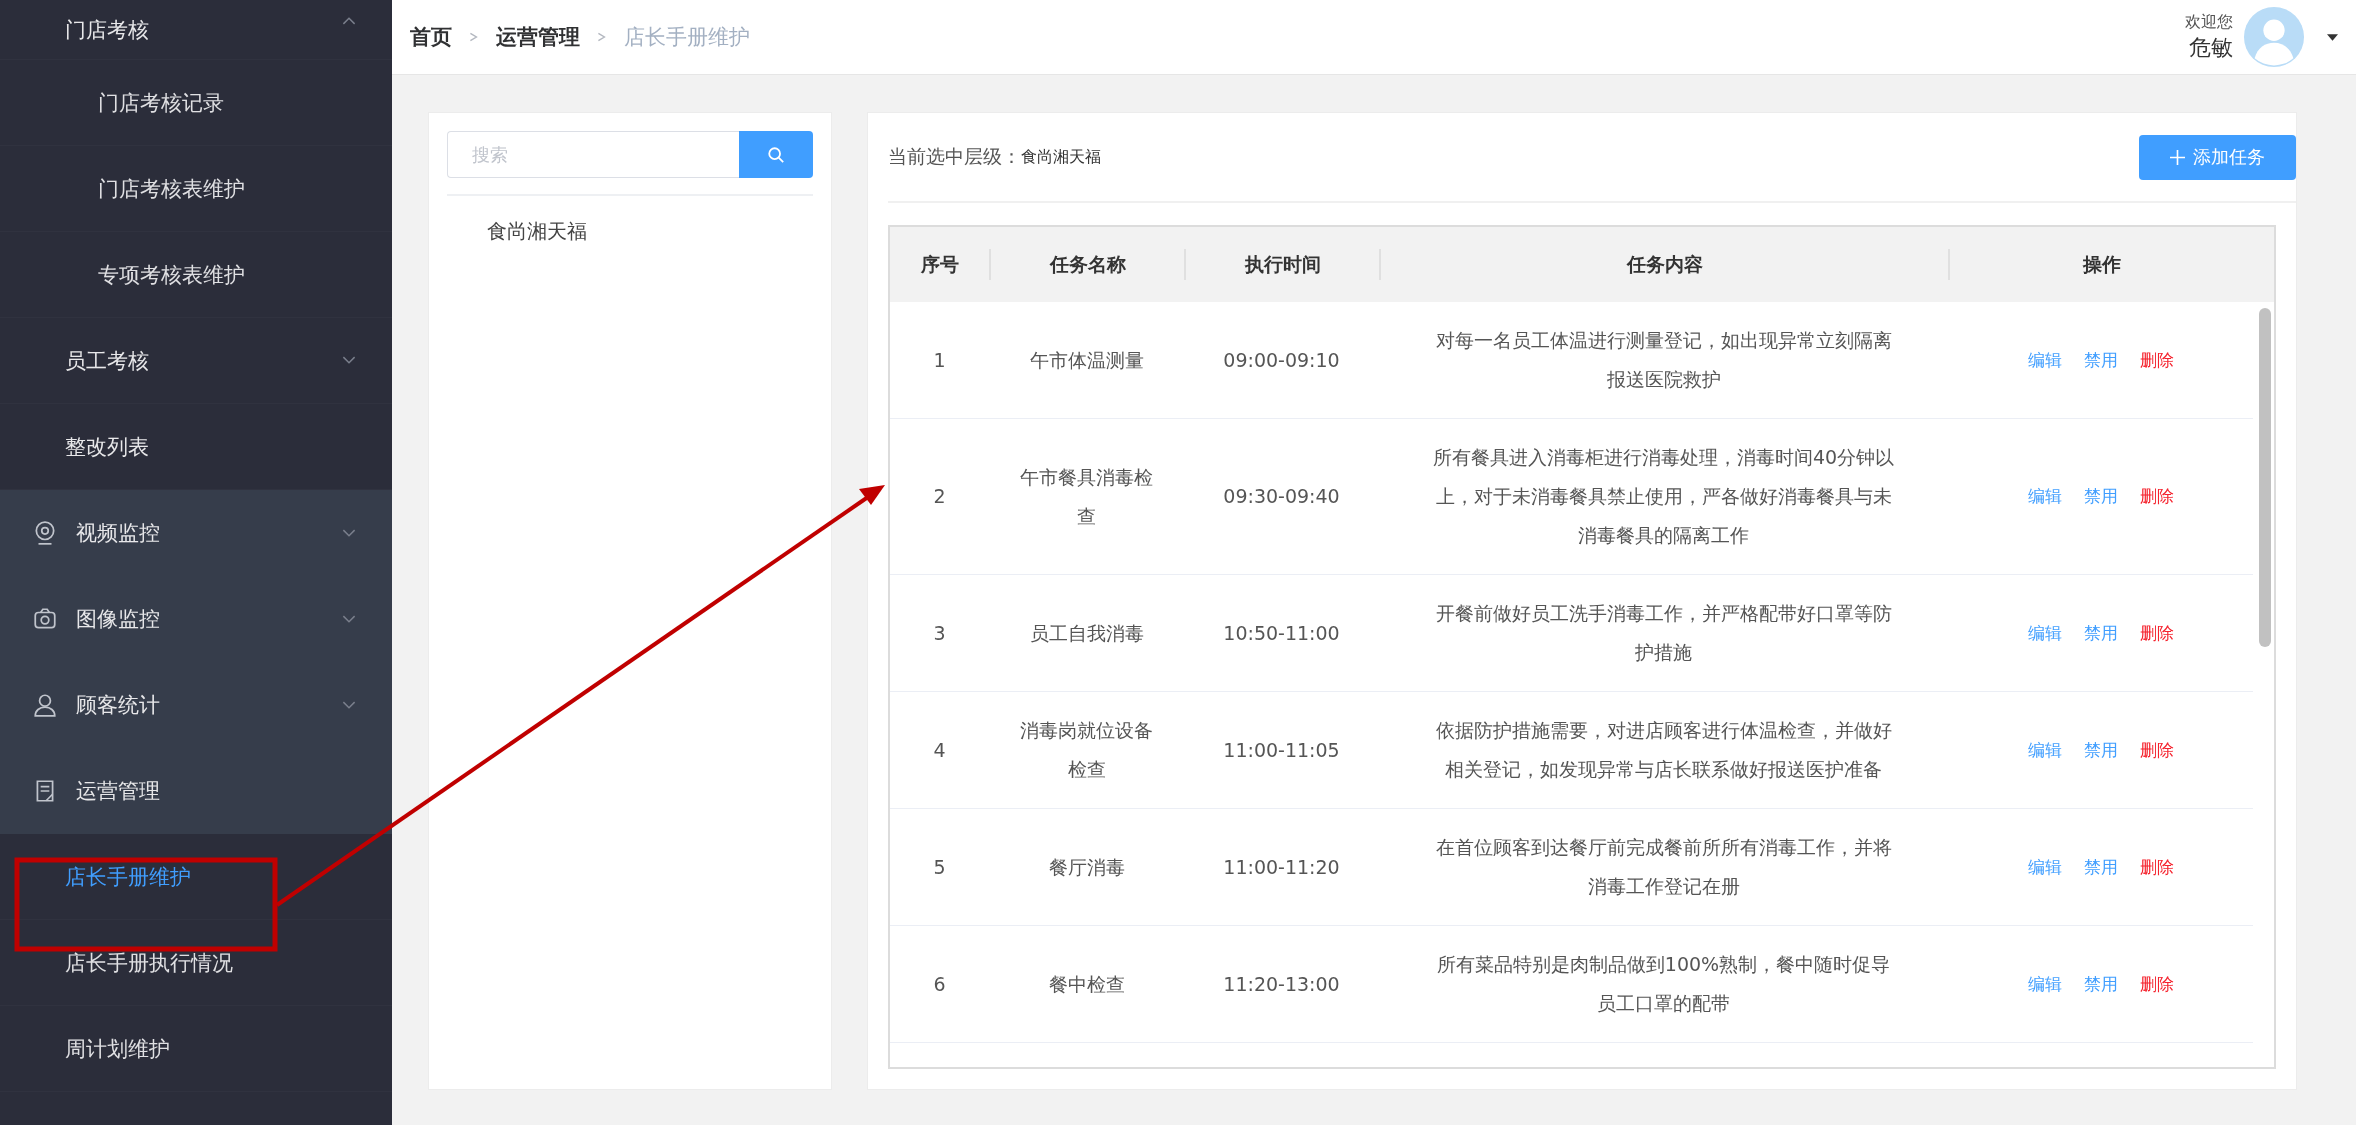 The height and width of the screenshot is (1125, 2356). Describe the element at coordinates (1663, 633) in the screenshot. I see `table-cell-text: 开餐前做好员工洗手消毒工作，并严格配带好口罩等防护措施` at that location.